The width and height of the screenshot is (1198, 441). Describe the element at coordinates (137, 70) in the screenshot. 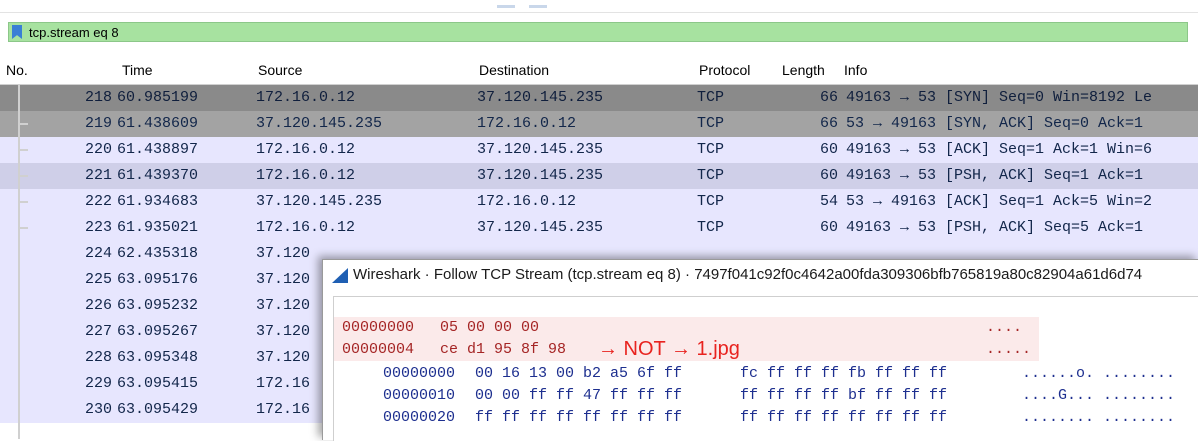

I see `column-header-time: Time` at that location.